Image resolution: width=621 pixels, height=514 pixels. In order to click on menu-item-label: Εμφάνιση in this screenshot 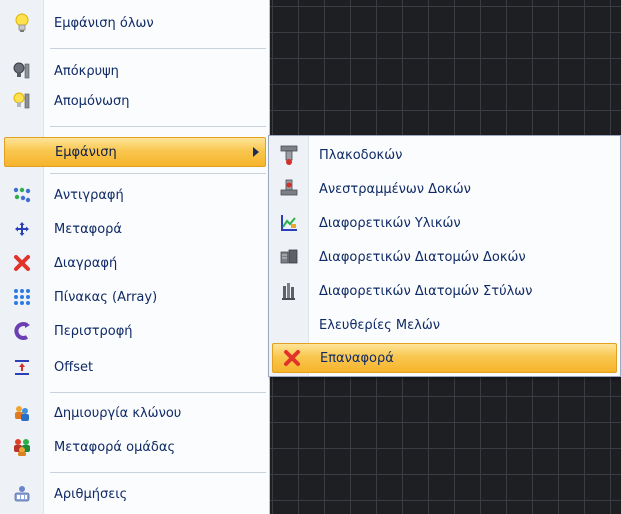, I will do `click(86, 152)`.